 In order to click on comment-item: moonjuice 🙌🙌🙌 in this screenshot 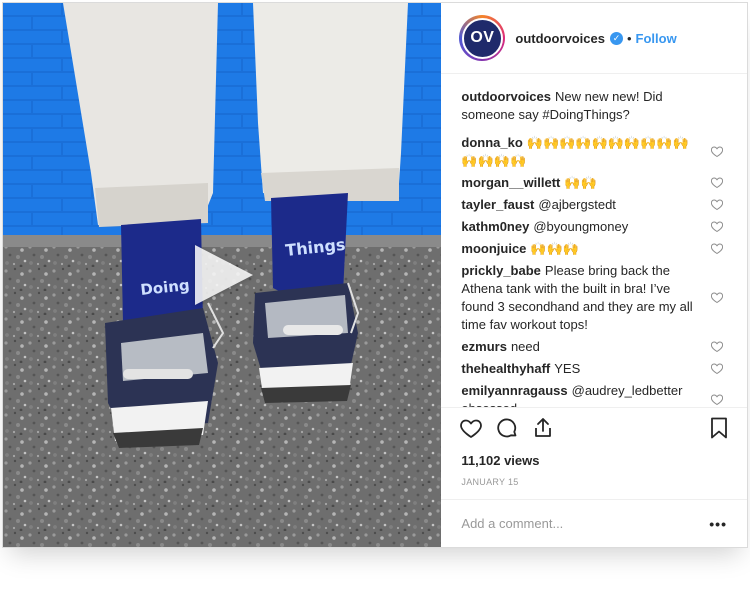, I will do `click(594, 249)`.